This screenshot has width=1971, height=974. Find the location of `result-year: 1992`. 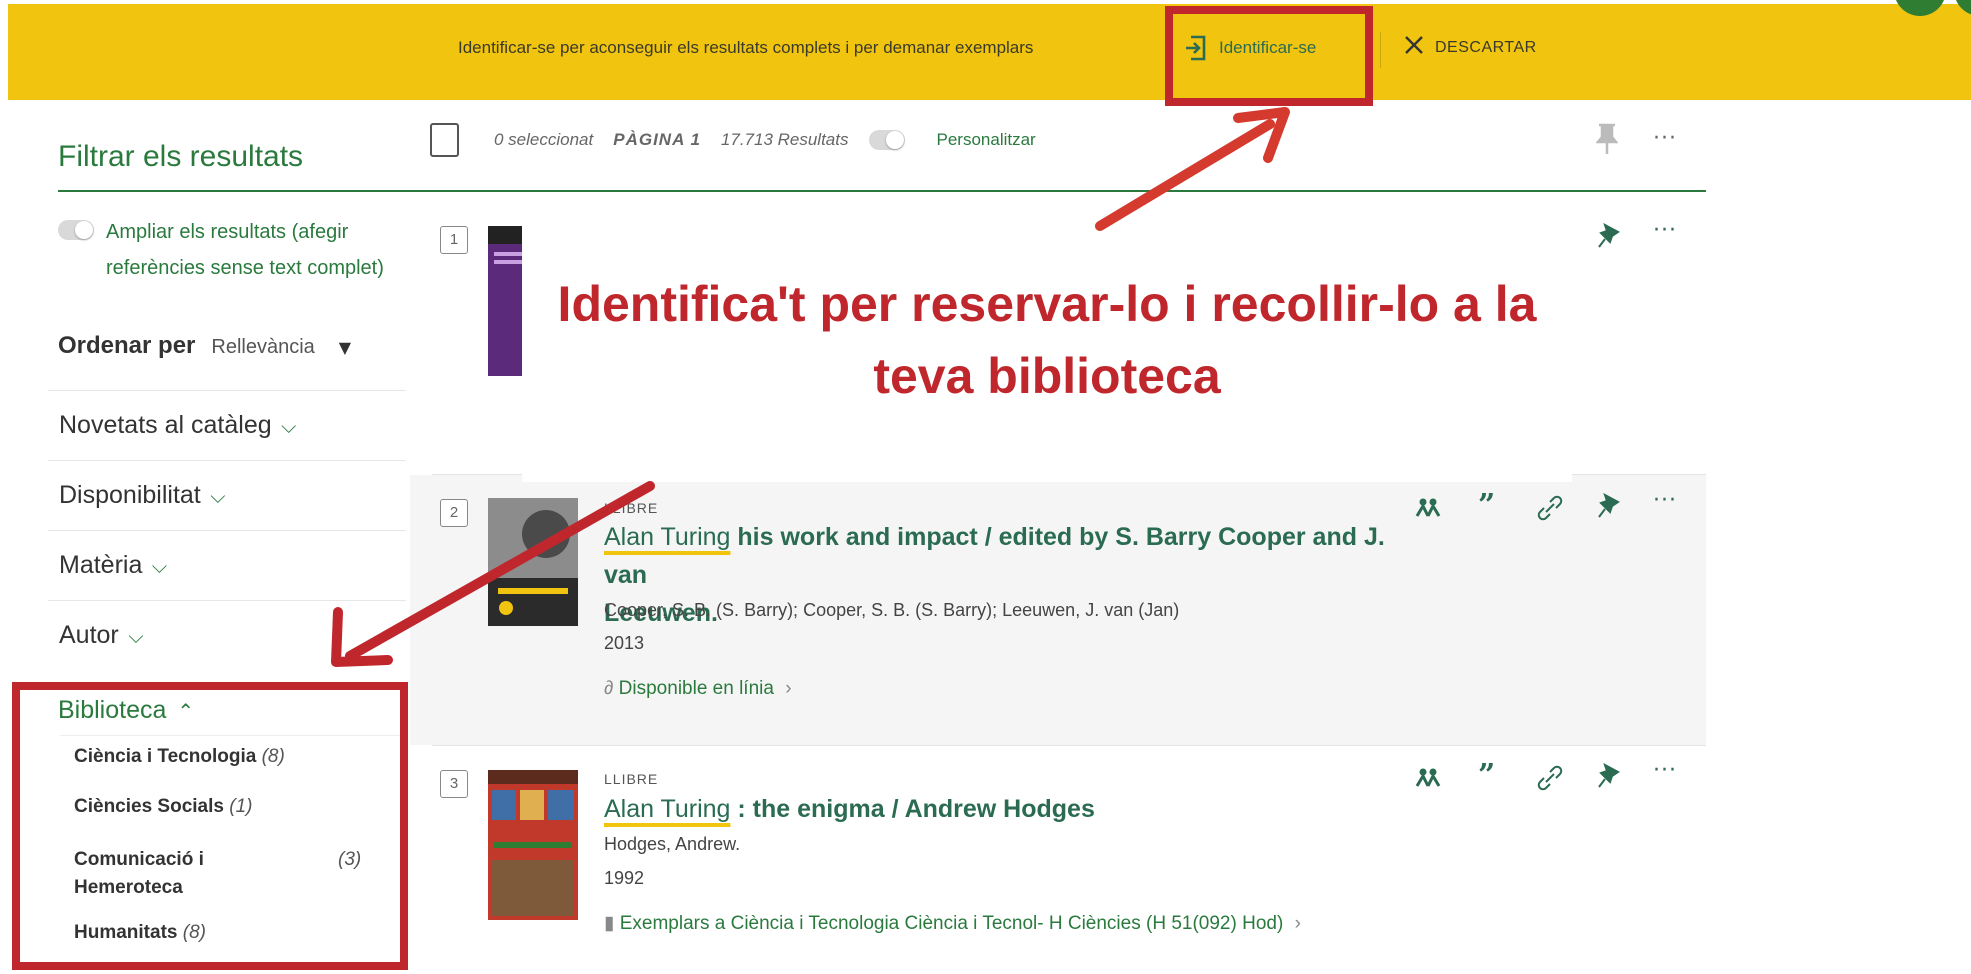

result-year: 1992 is located at coordinates (624, 878).